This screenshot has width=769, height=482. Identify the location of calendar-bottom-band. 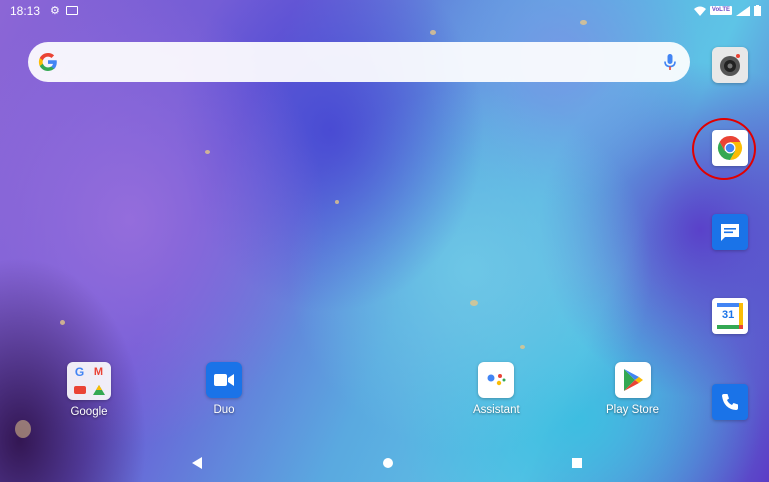
(728, 327).